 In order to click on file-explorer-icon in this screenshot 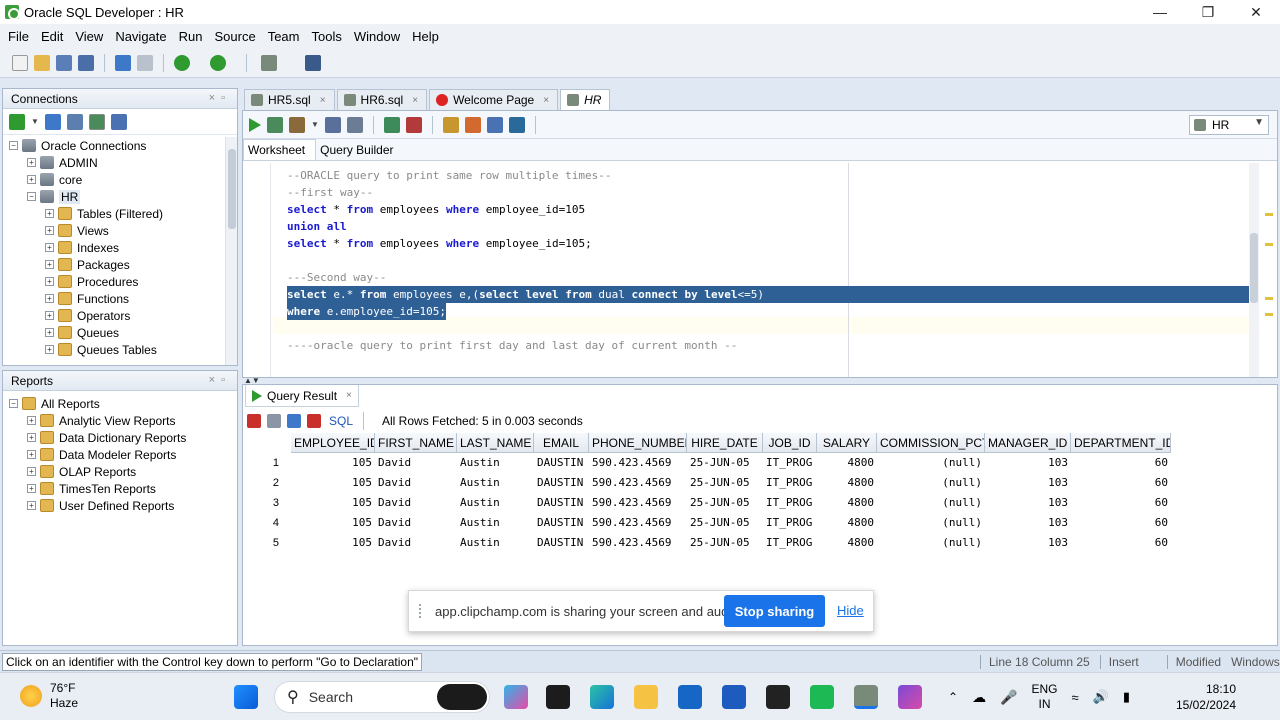, I will do `click(646, 697)`.